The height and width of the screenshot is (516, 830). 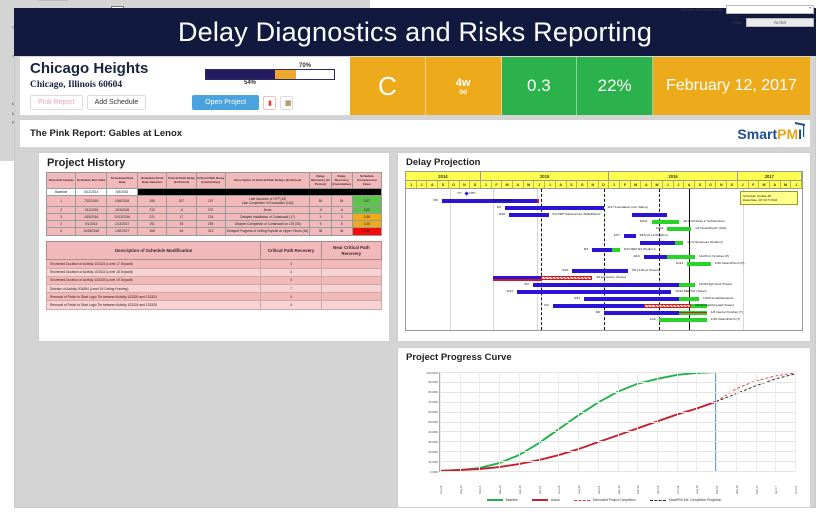 What do you see at coordinates (433, 441) in the screenshot?
I see `y-axis-tick: 30.00%` at bounding box center [433, 441].